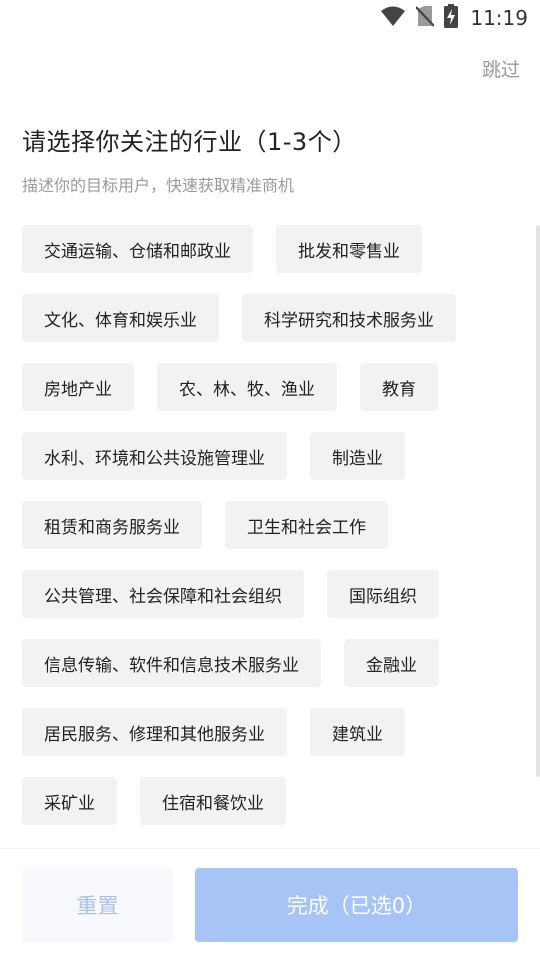 The width and height of the screenshot is (540, 960). I want to click on industry-chip: 水利、环境和公共设施管理业, so click(154, 456).